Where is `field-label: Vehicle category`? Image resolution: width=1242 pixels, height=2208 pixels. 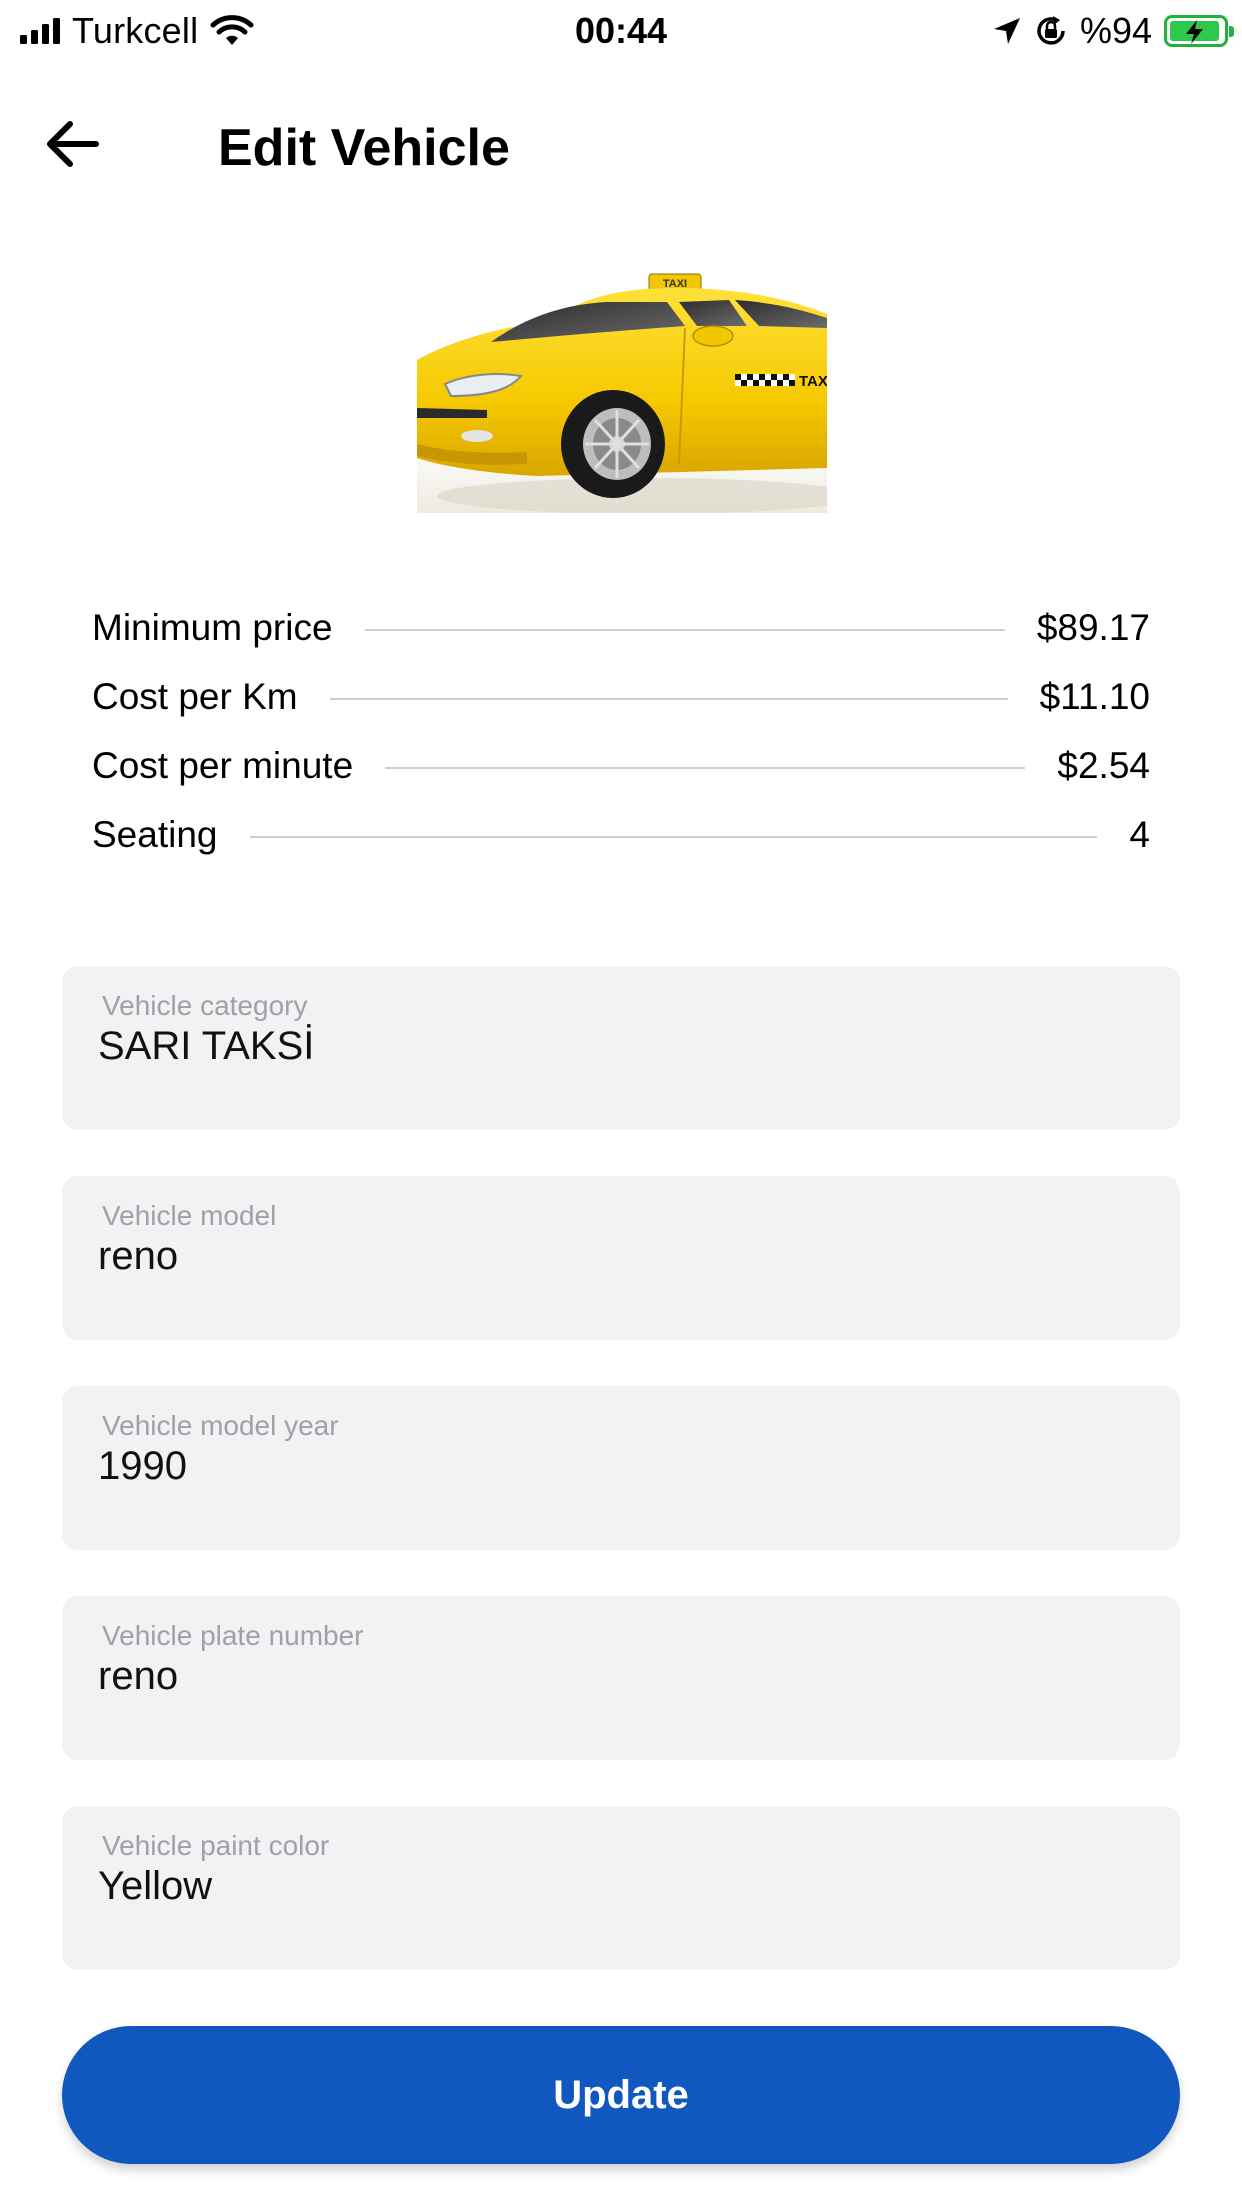 field-label: Vehicle category is located at coordinates (205, 1005).